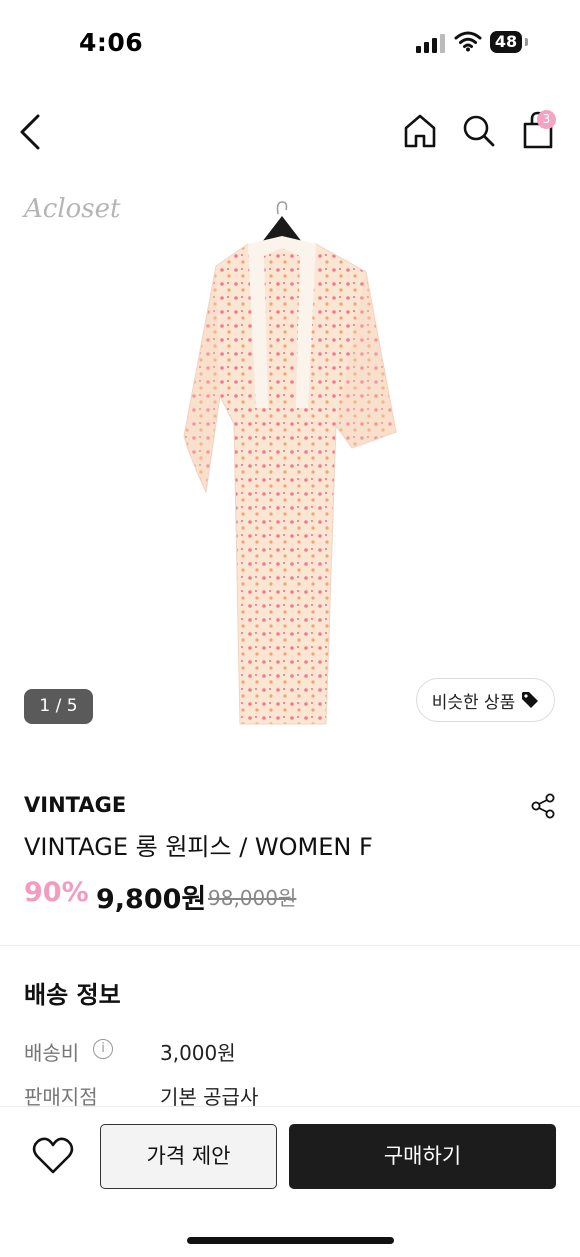 This screenshot has height=1257, width=580. Describe the element at coordinates (430, 43) in the screenshot. I see `cellular-signal-icon` at that location.